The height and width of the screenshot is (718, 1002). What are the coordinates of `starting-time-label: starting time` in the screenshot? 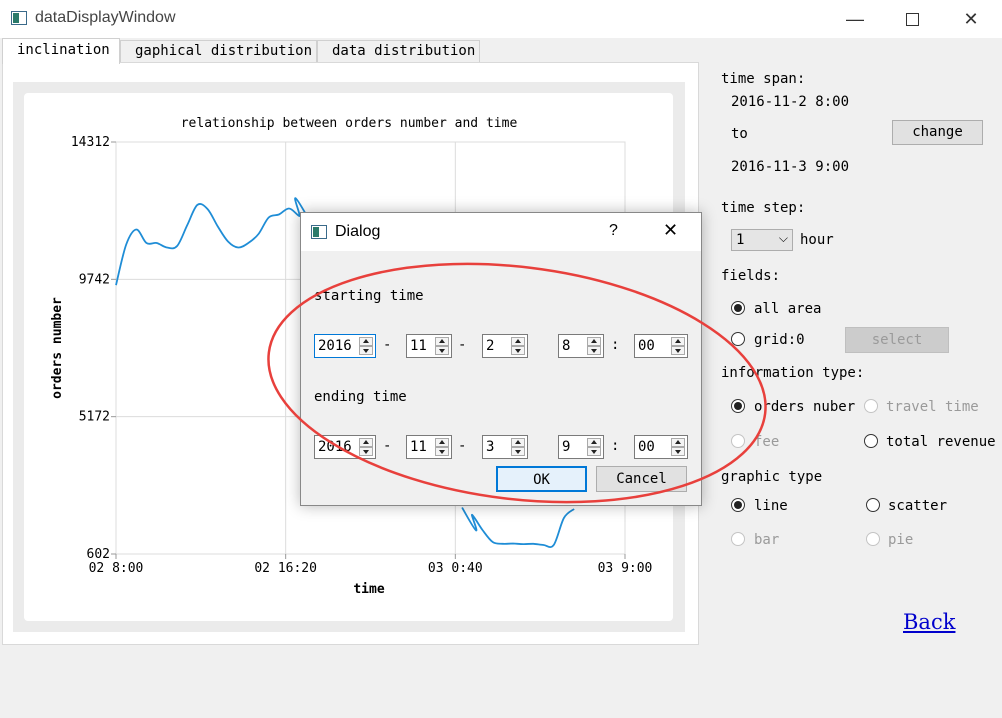 It's located at (369, 296).